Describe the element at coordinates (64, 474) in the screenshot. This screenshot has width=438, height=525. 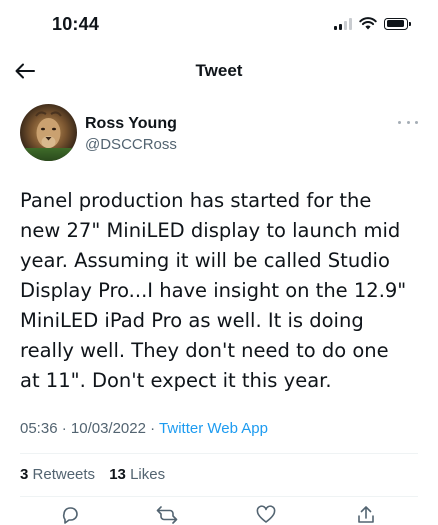
I see `retweets-label: Retweets` at that location.